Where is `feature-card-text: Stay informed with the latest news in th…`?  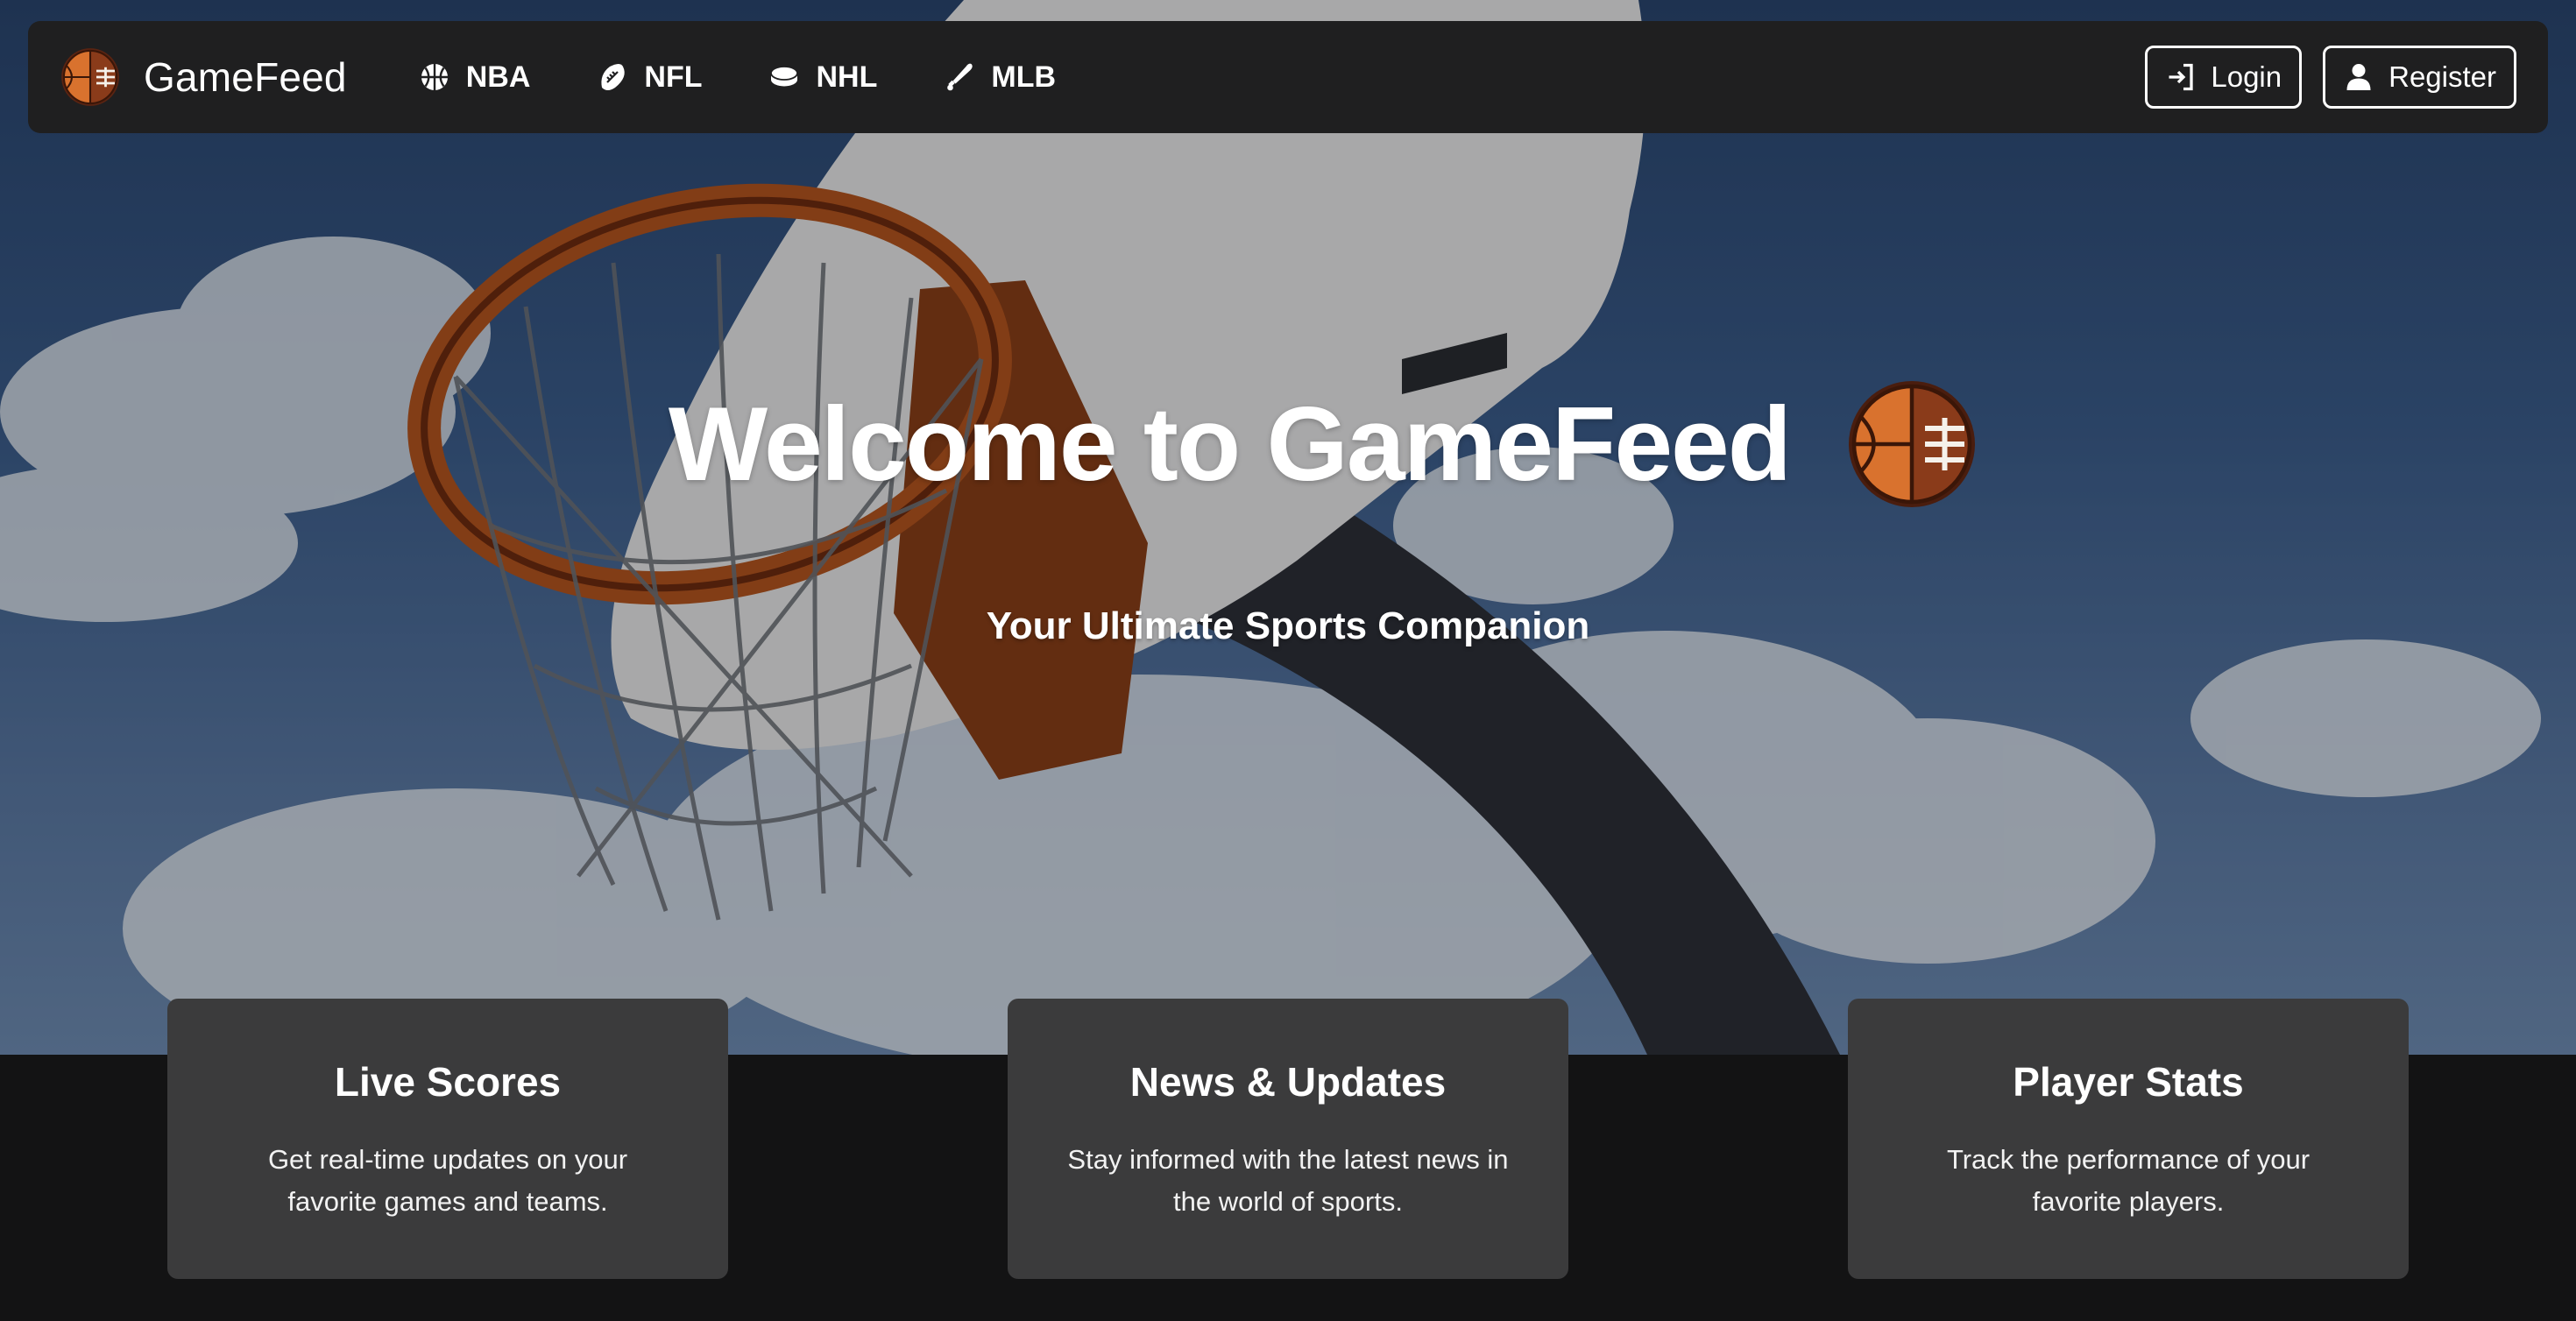 feature-card-text: Stay informed with the latest news in th… is located at coordinates (1288, 1180).